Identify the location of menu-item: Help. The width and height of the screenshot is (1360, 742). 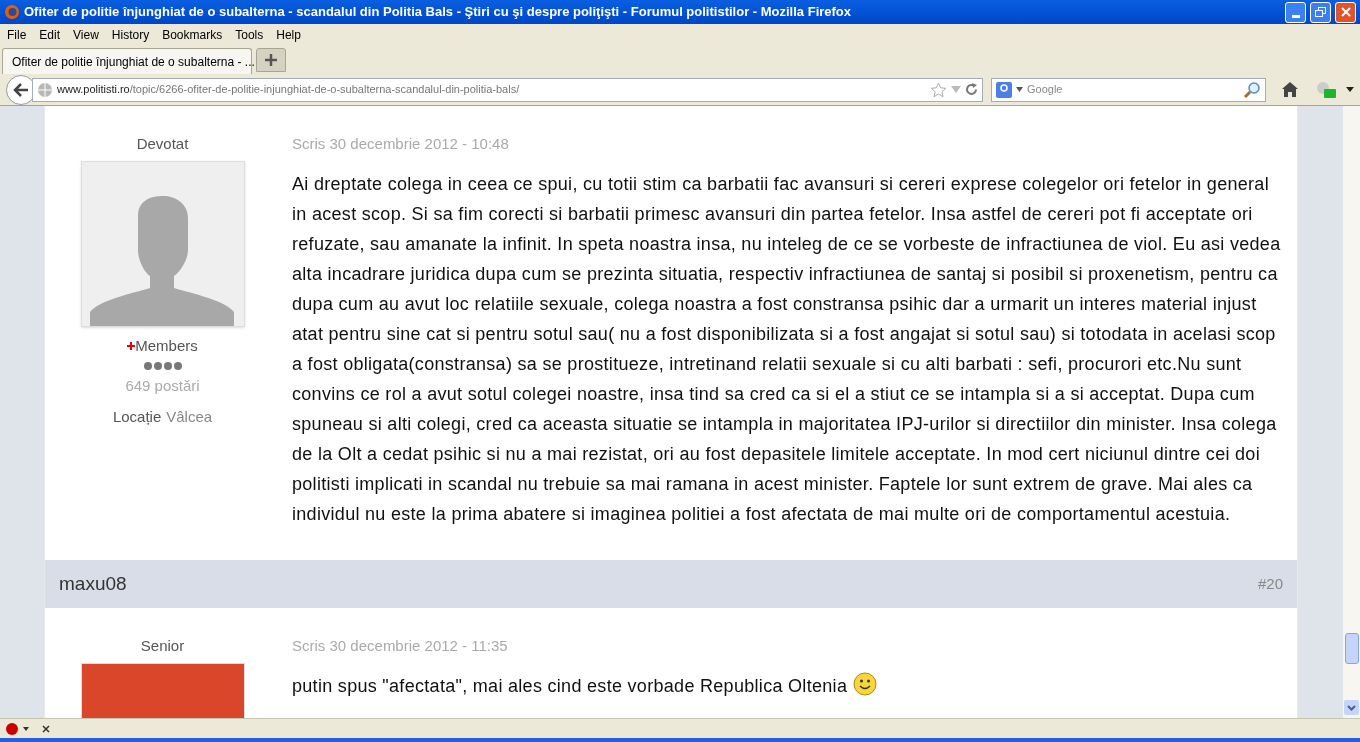
(288, 35).